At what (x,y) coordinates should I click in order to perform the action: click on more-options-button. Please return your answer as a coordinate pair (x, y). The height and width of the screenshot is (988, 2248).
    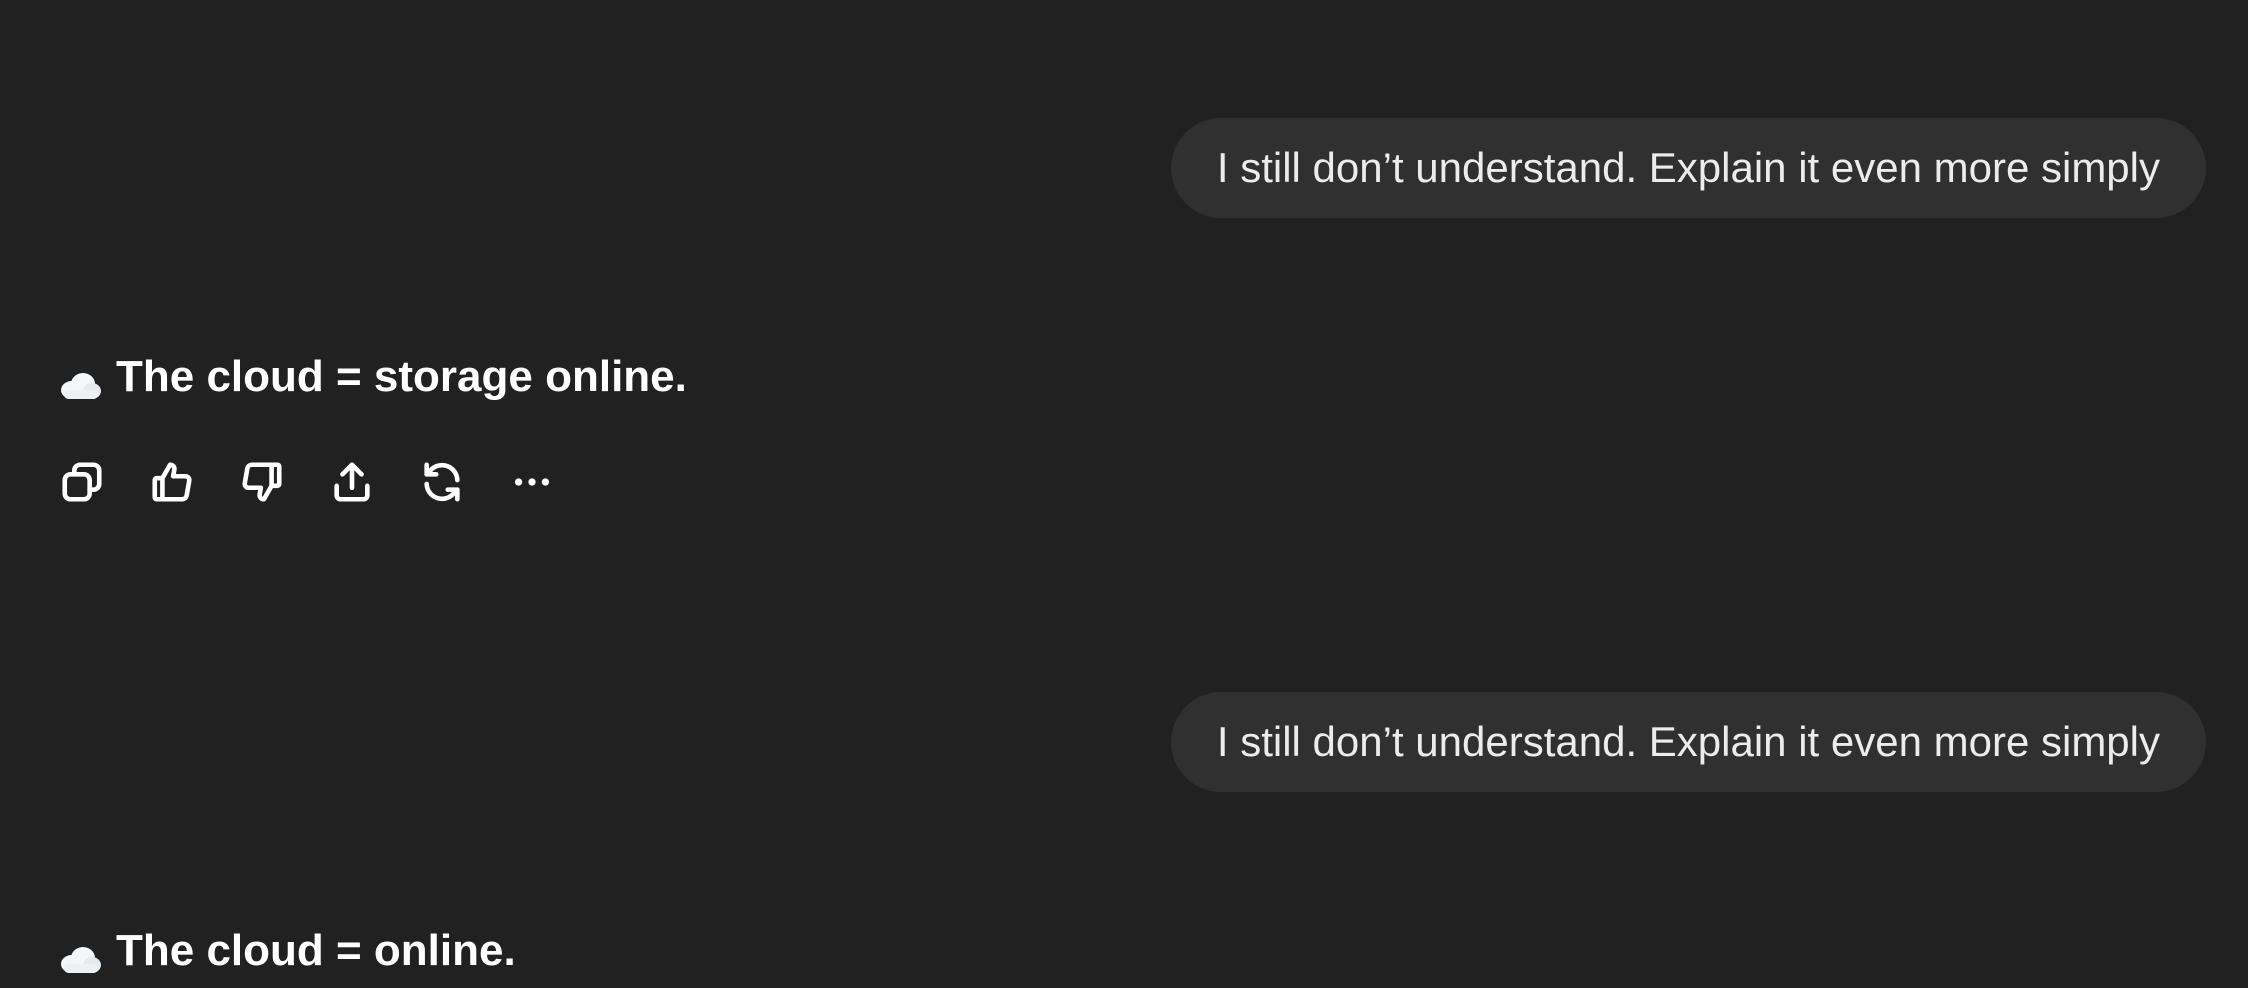
    Looking at the image, I should click on (532, 484).